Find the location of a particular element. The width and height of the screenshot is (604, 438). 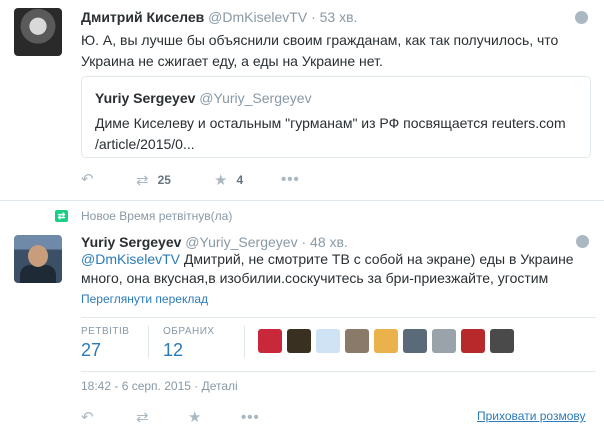

tweet-time: 53 хв. is located at coordinates (339, 17).